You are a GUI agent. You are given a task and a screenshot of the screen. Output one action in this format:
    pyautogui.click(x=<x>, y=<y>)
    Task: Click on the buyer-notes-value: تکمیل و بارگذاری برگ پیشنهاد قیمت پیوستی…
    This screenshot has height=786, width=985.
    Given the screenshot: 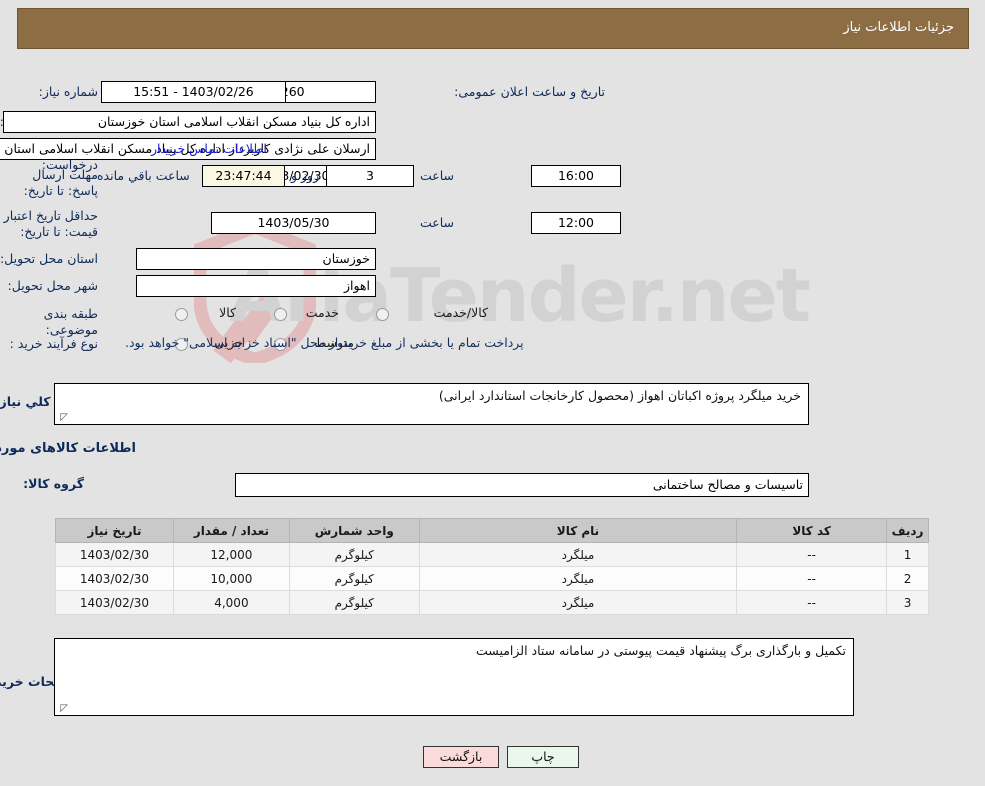 What is the action you would take?
    pyautogui.click(x=662, y=650)
    